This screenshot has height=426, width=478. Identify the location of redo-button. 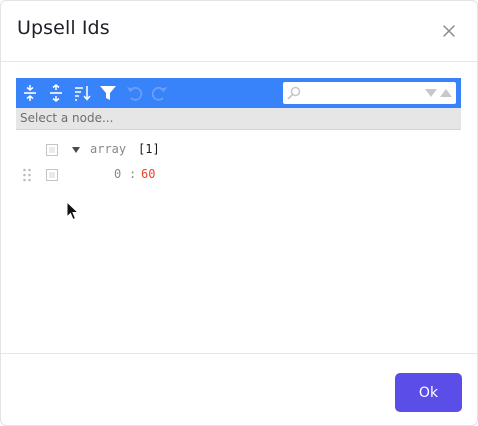
(160, 93).